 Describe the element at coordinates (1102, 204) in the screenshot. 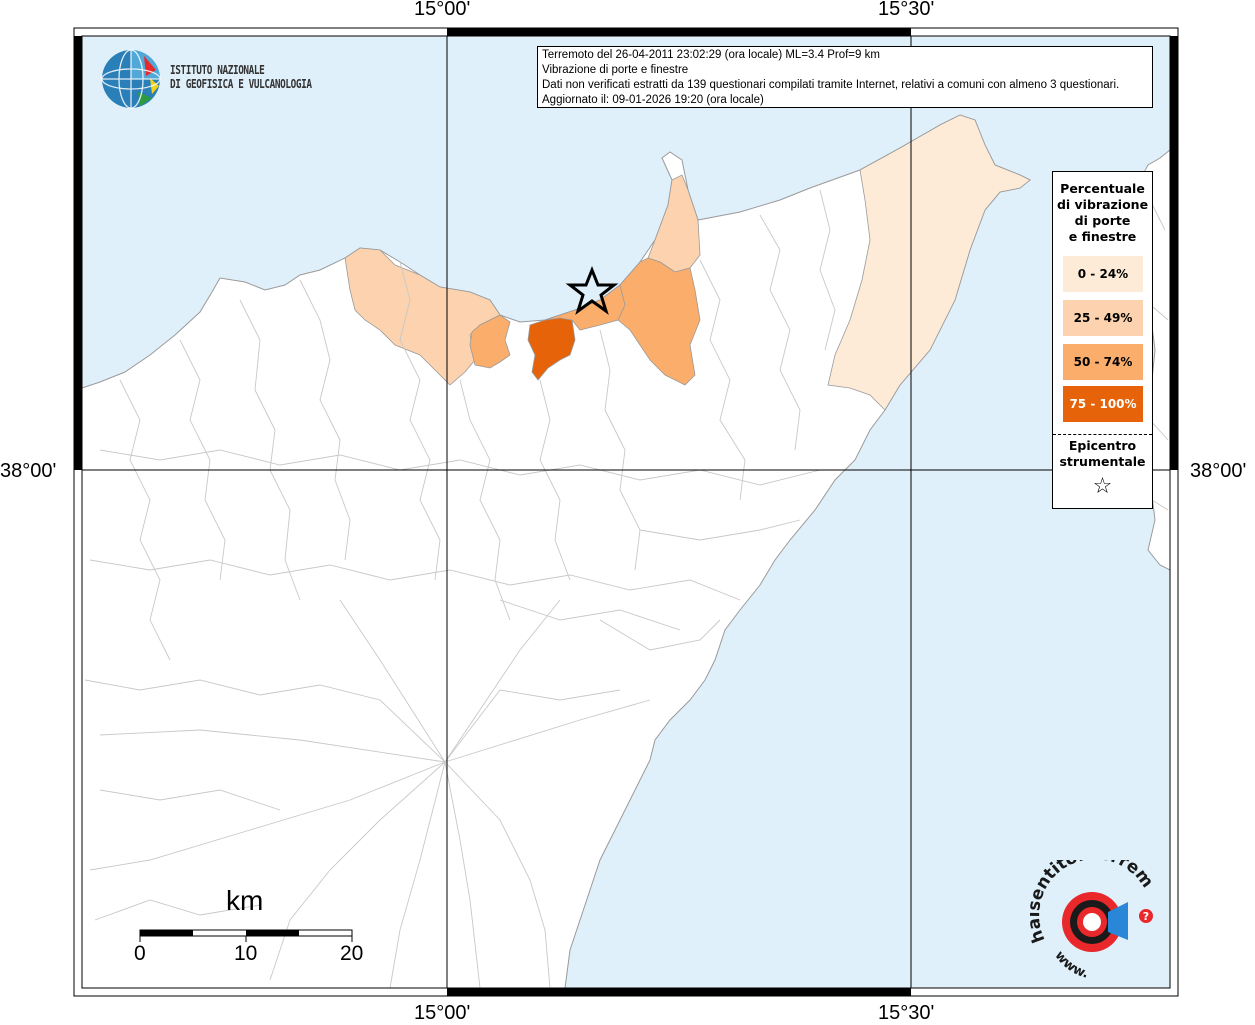

I see `legend-title-line2: di vibrazione` at that location.